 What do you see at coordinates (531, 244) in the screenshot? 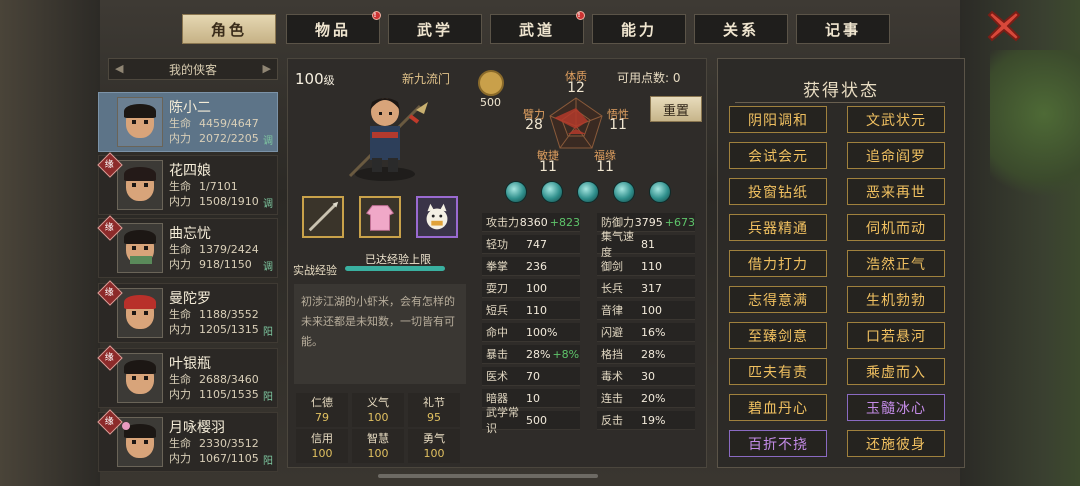
I see `stat-cell: 轻功 747` at bounding box center [531, 244].